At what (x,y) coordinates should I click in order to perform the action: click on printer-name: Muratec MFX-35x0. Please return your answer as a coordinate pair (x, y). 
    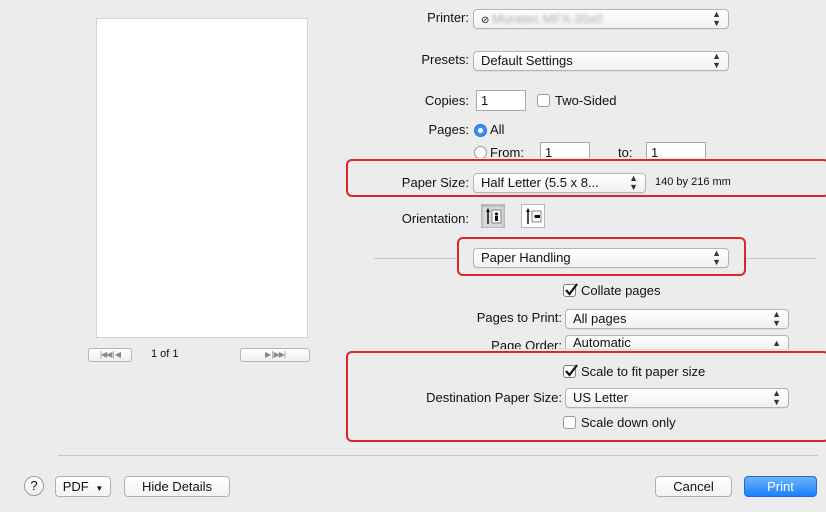
    Looking at the image, I should click on (547, 18).